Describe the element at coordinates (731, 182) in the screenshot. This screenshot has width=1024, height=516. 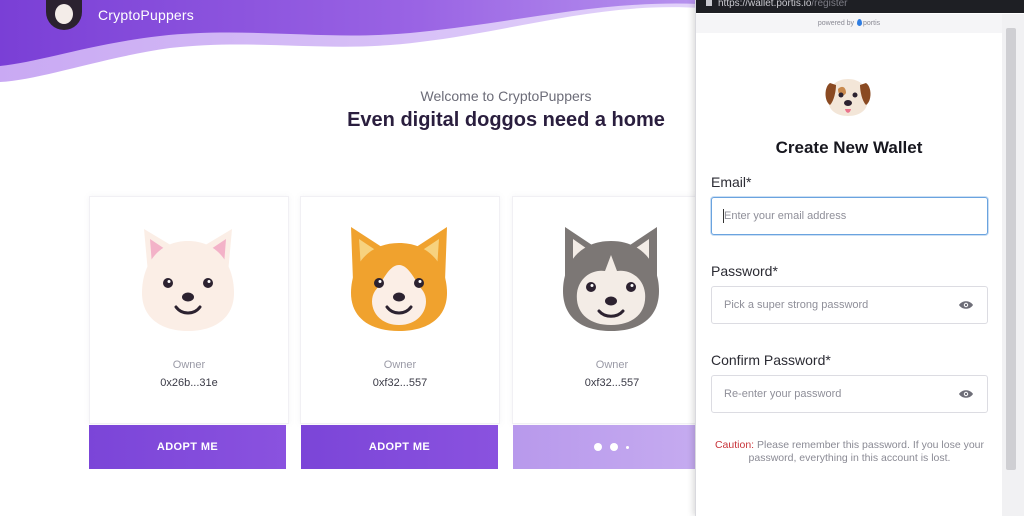
I see `email-label: Email*` at that location.